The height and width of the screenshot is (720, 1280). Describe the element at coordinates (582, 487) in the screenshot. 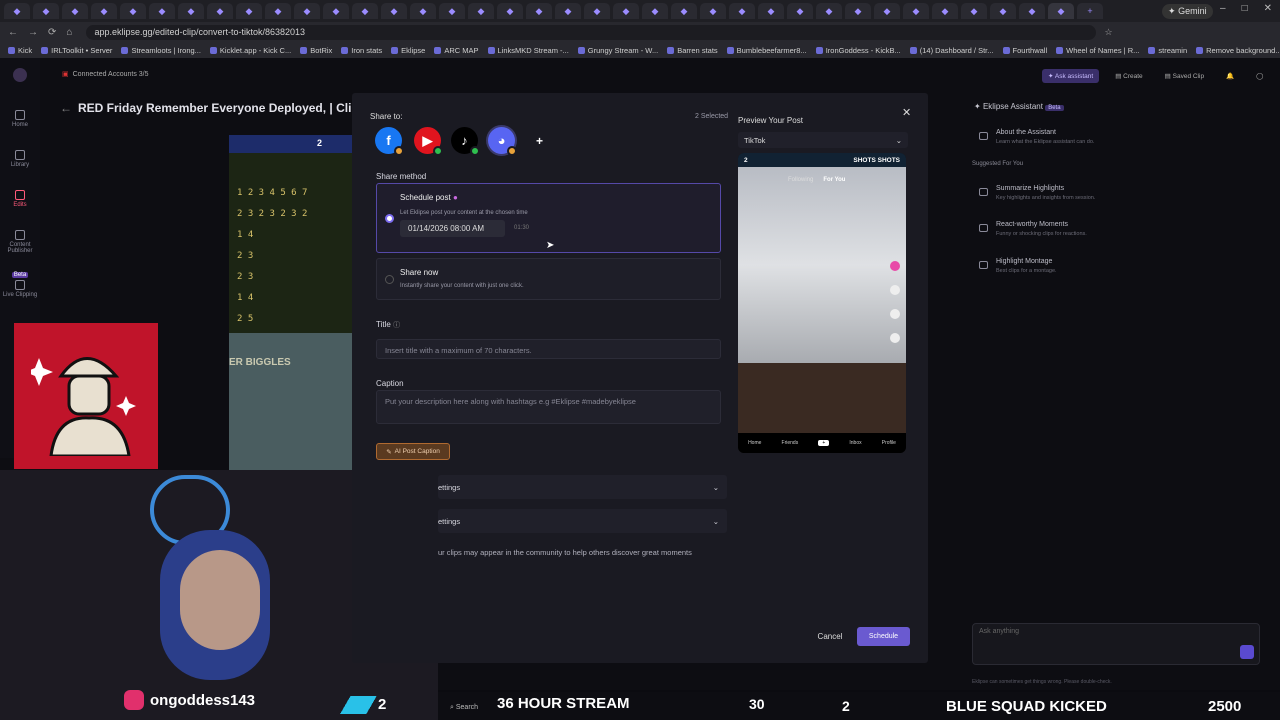

I see `settings-accordion-1: ettings ⌄` at that location.